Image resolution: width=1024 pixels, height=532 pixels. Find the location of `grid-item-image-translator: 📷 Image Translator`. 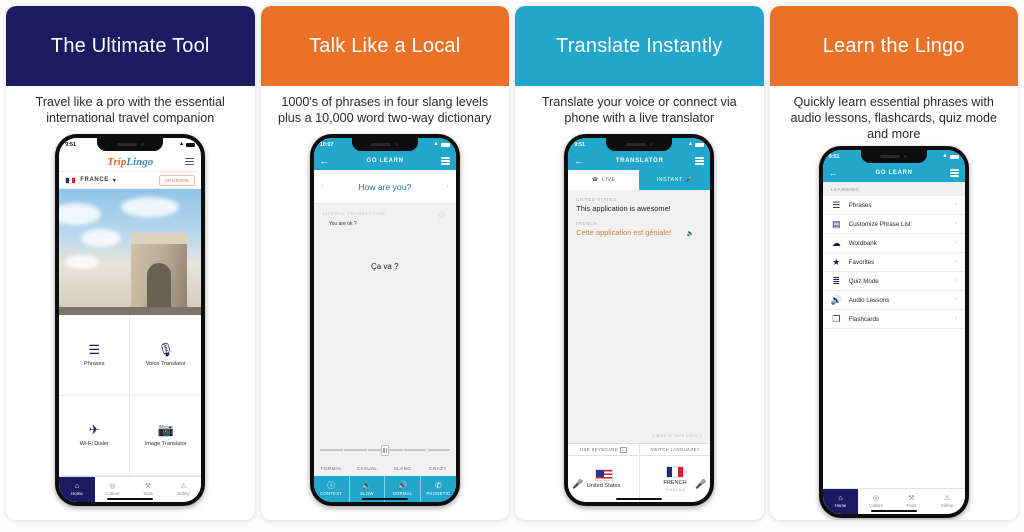

grid-item-image-translator: 📷 Image Translator is located at coordinates (166, 436).